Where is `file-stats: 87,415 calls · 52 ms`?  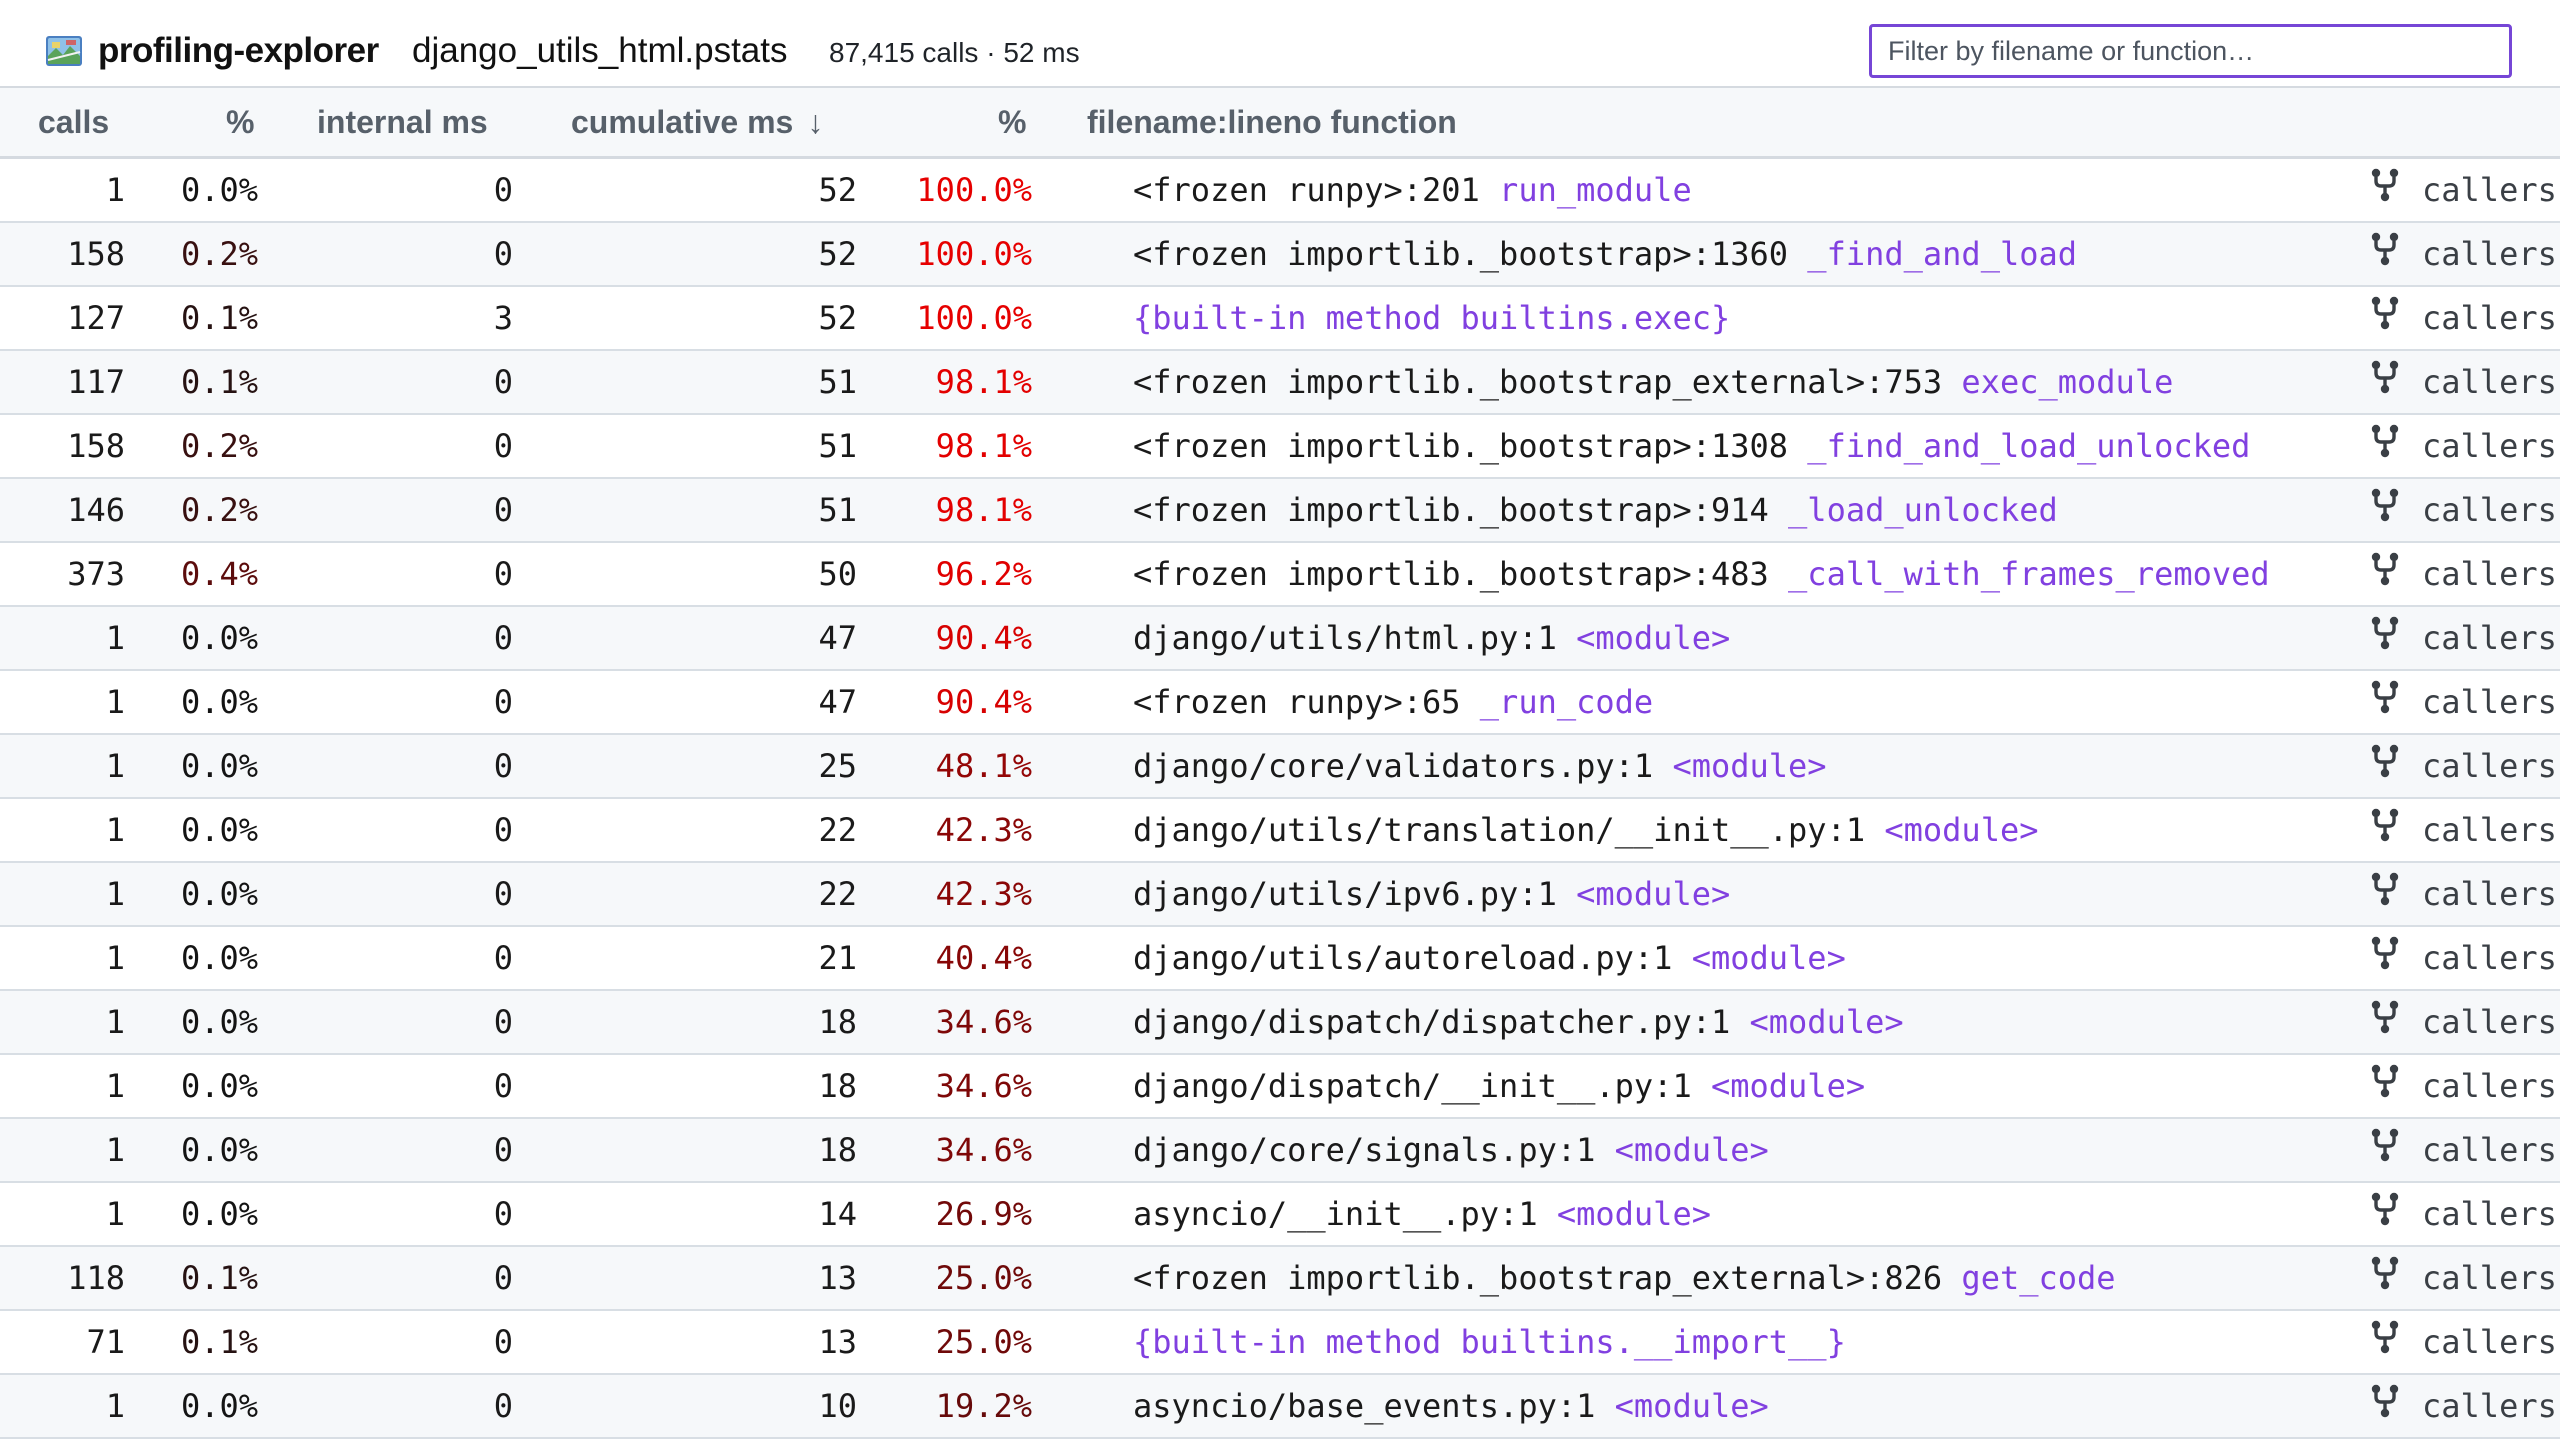
file-stats: 87,415 calls · 52 ms is located at coordinates (954, 52).